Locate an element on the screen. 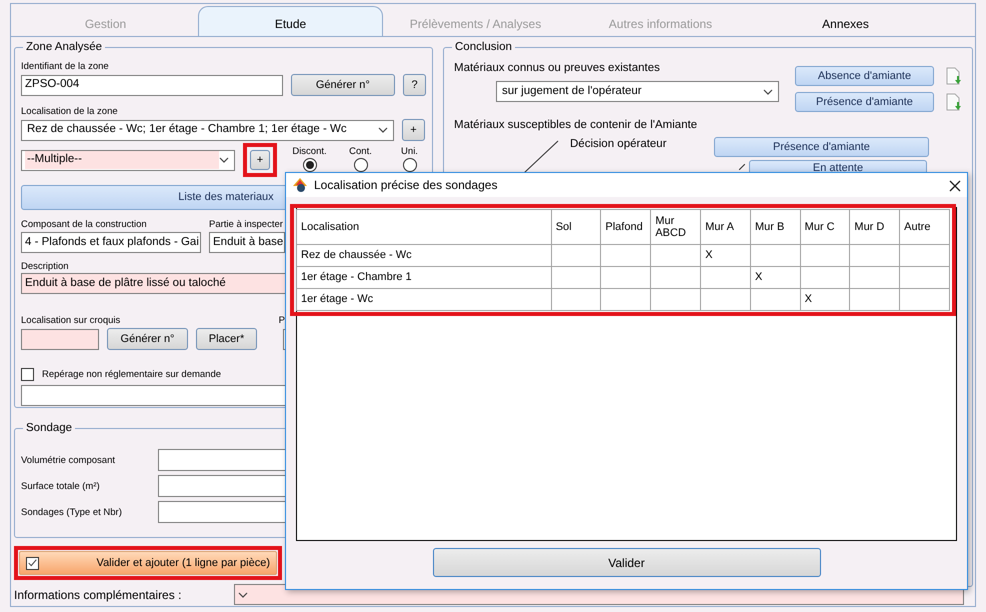  field-label: Composant de la construction is located at coordinates (84, 224).